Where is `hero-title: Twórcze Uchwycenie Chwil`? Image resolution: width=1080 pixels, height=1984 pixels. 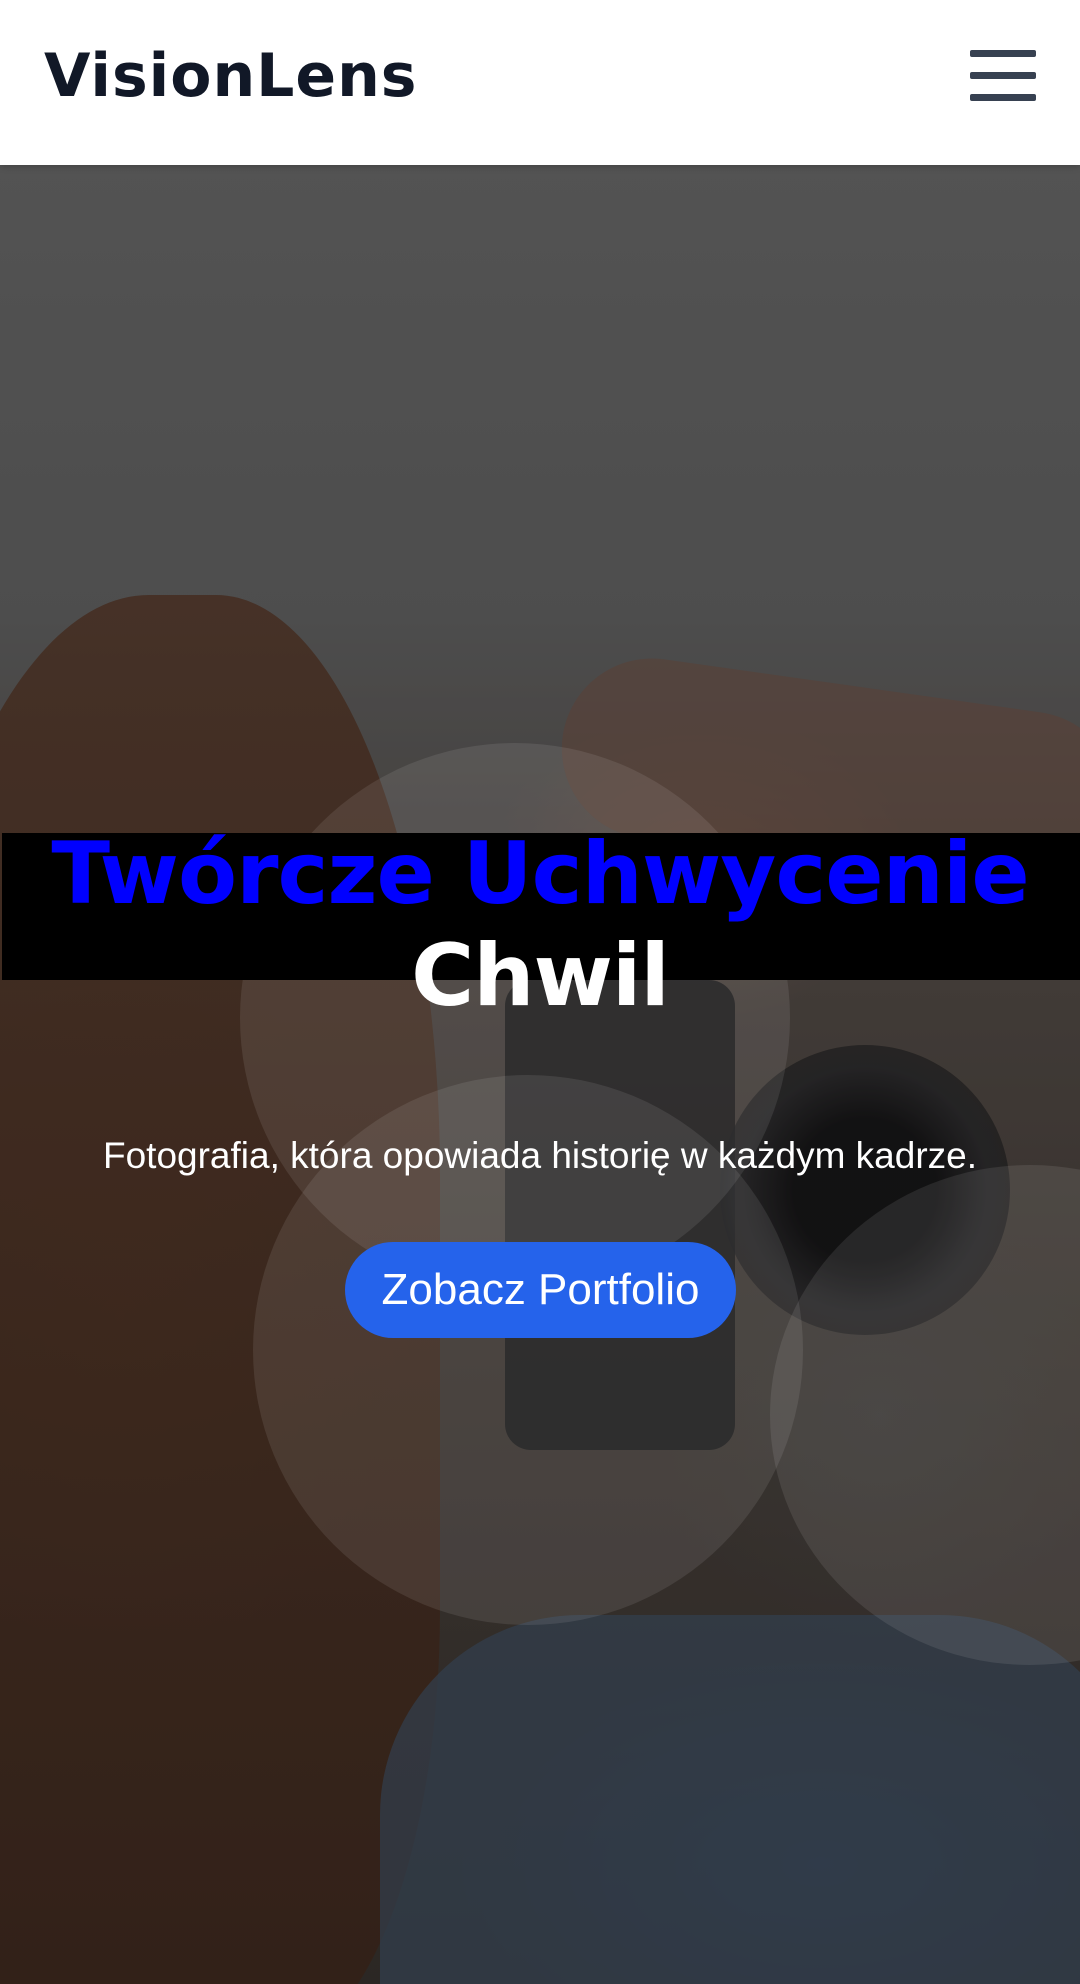
hero-title: Twórcze Uchwycenie Chwil is located at coordinates (540, 925).